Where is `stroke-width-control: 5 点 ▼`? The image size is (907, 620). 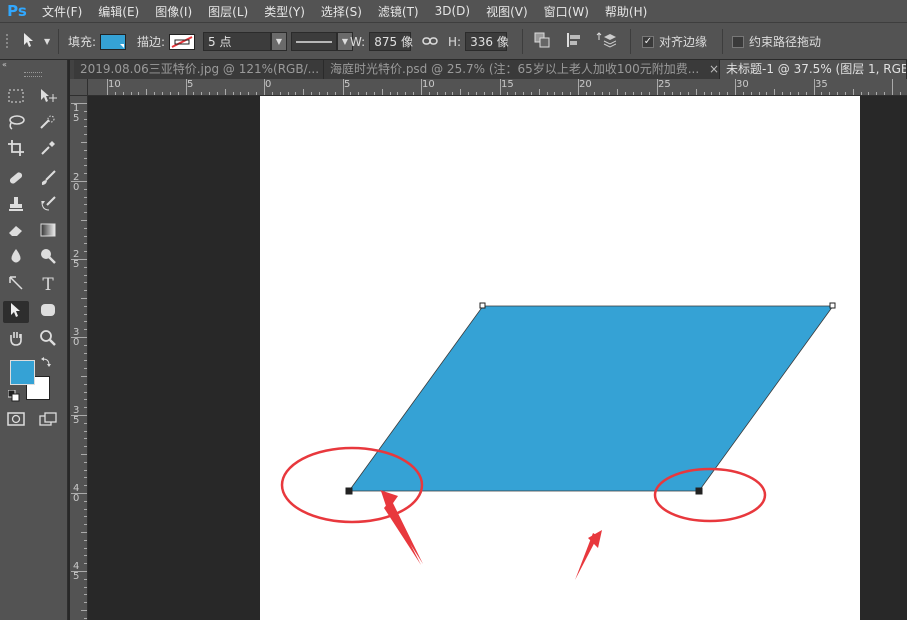
stroke-width-control: 5 点 ▼ is located at coordinates (245, 41).